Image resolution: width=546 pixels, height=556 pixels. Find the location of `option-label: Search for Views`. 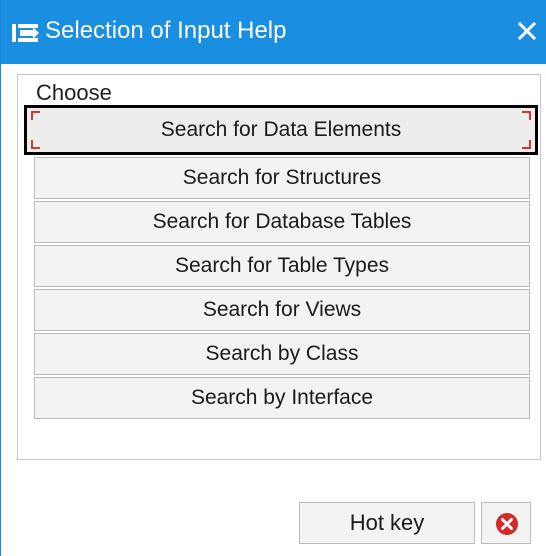

option-label: Search for Views is located at coordinates (282, 309).